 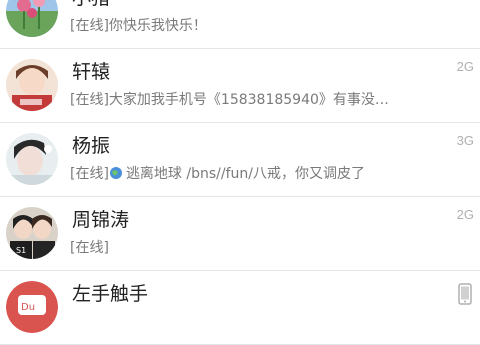 I want to click on contact-name: 左手触手, so click(x=110, y=294).